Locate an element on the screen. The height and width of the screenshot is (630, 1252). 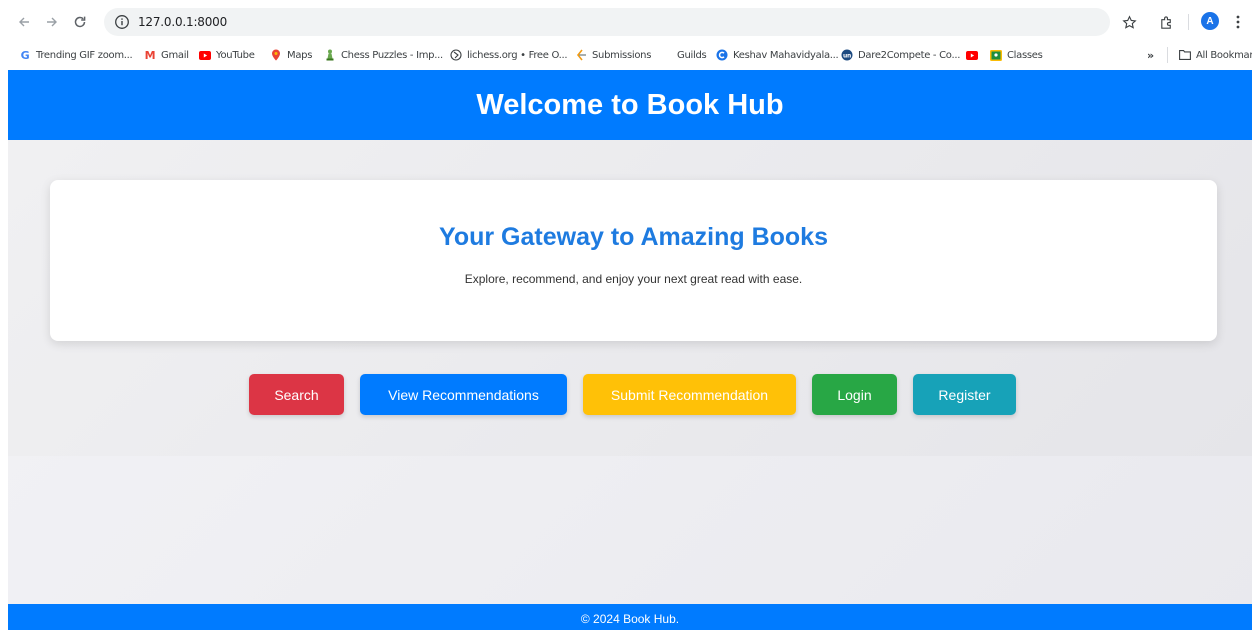
bookmark-item: M Gmail is located at coordinates (166, 55).